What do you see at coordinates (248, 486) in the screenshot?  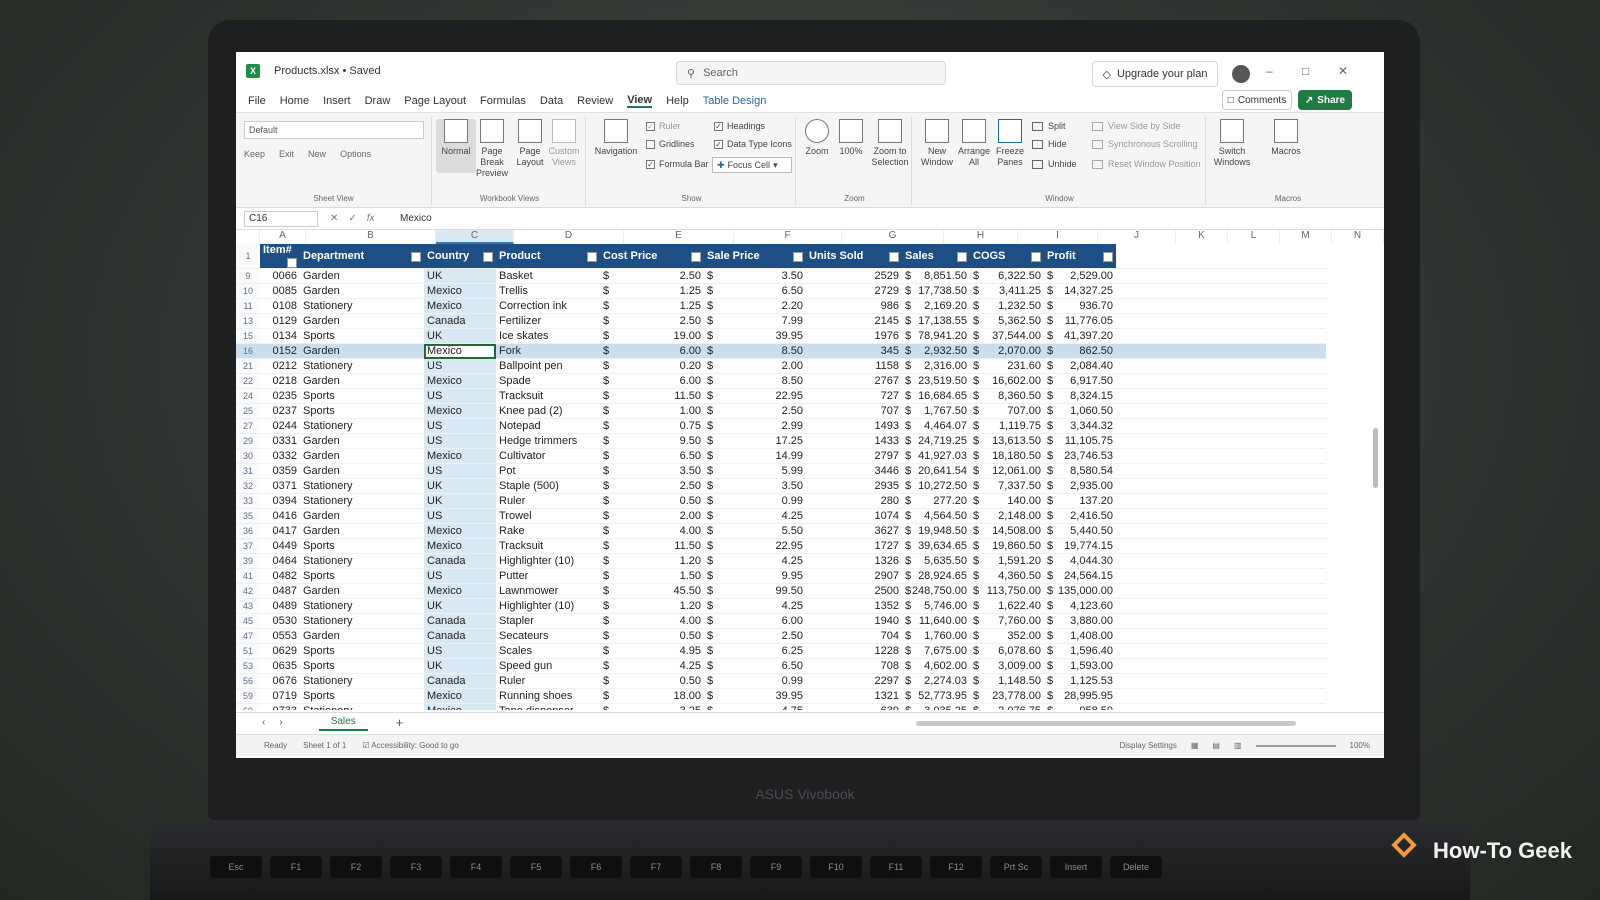 I see `row-number: 32` at bounding box center [248, 486].